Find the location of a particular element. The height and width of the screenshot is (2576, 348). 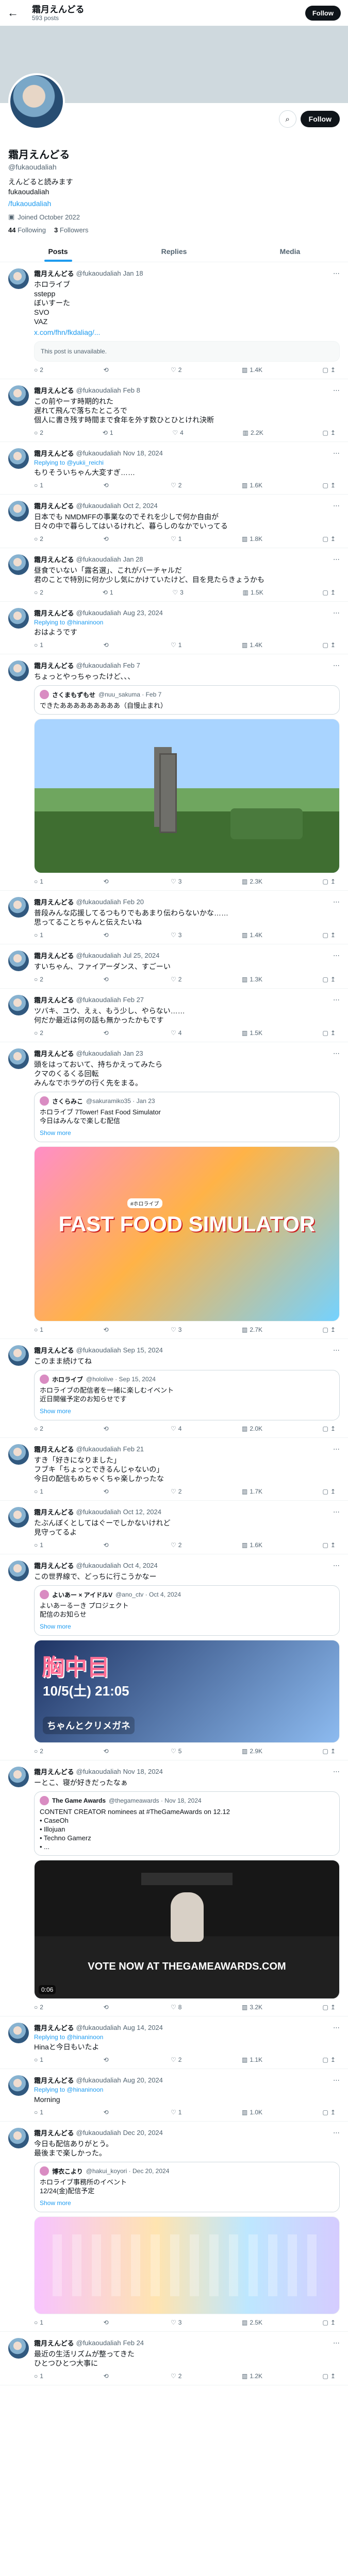

views-button: ▥ 1.8K is located at coordinates (252, 539).